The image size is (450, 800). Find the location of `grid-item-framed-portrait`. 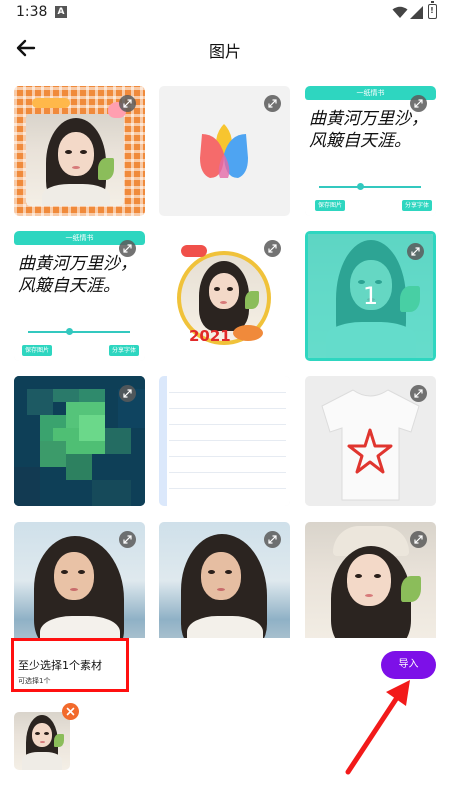

grid-item-framed-portrait is located at coordinates (79, 151).